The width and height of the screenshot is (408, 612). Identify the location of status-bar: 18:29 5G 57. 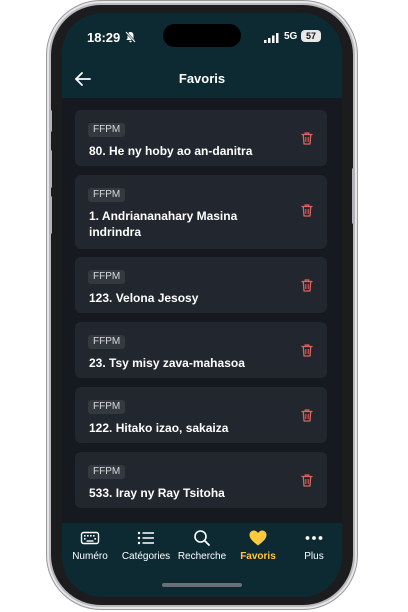
(202, 37).